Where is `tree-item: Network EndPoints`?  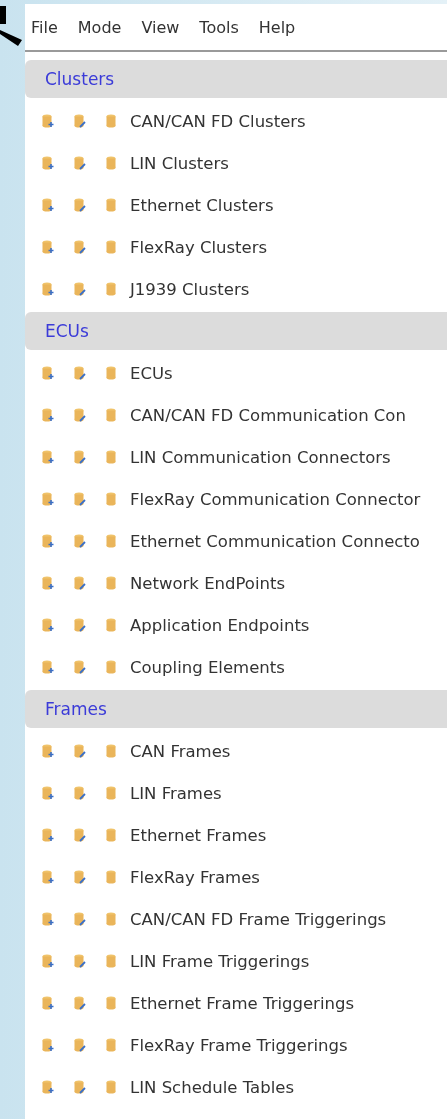 tree-item: Network EndPoints is located at coordinates (208, 583).